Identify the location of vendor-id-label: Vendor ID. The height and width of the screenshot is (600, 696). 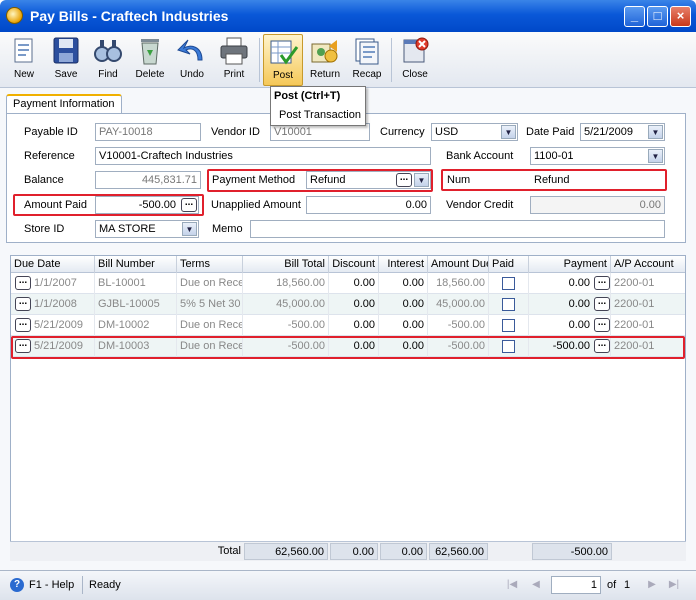
(235, 132).